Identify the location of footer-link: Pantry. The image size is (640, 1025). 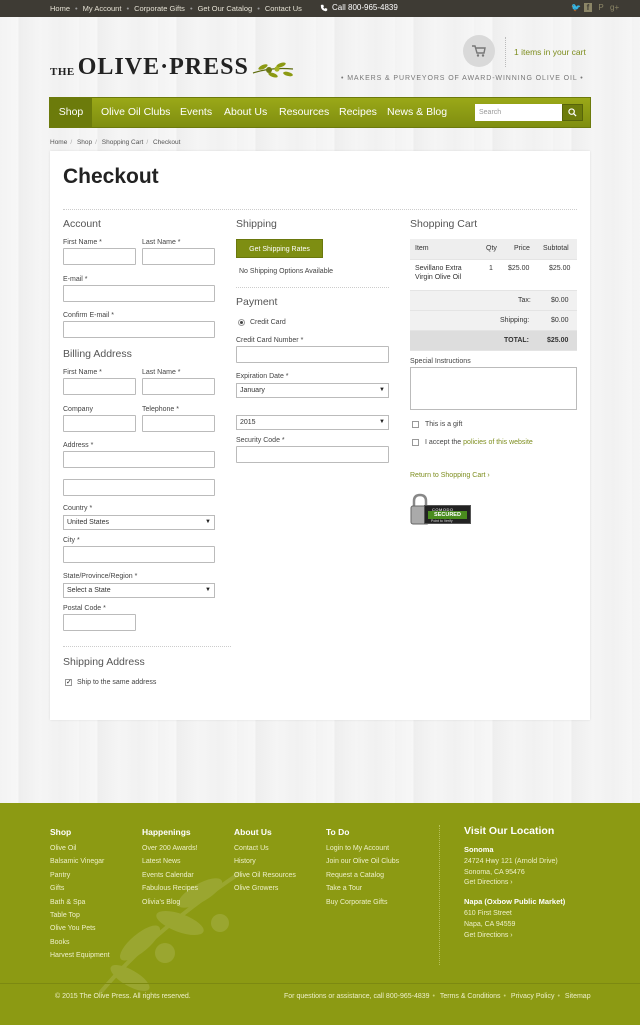
(80, 877).